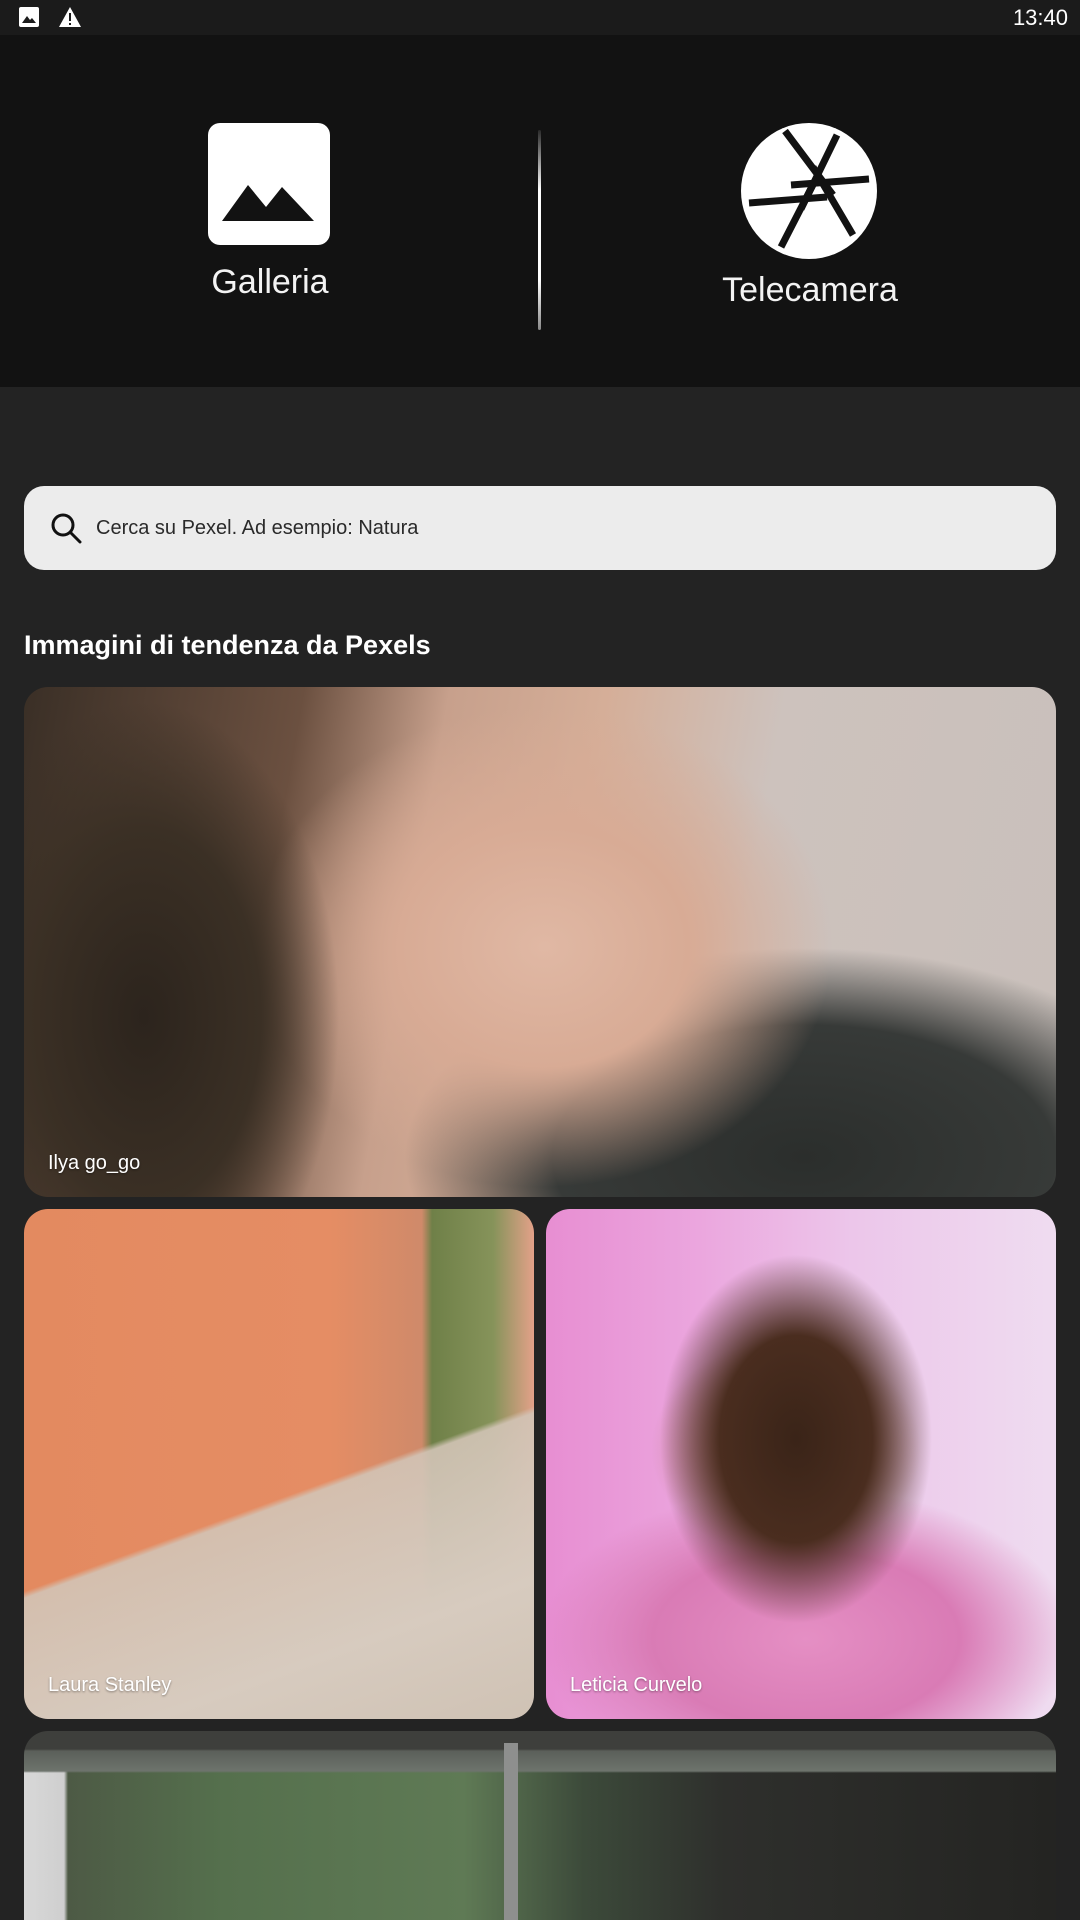 The height and width of the screenshot is (1920, 1080). I want to click on gallery-button: Galleria, so click(270, 211).